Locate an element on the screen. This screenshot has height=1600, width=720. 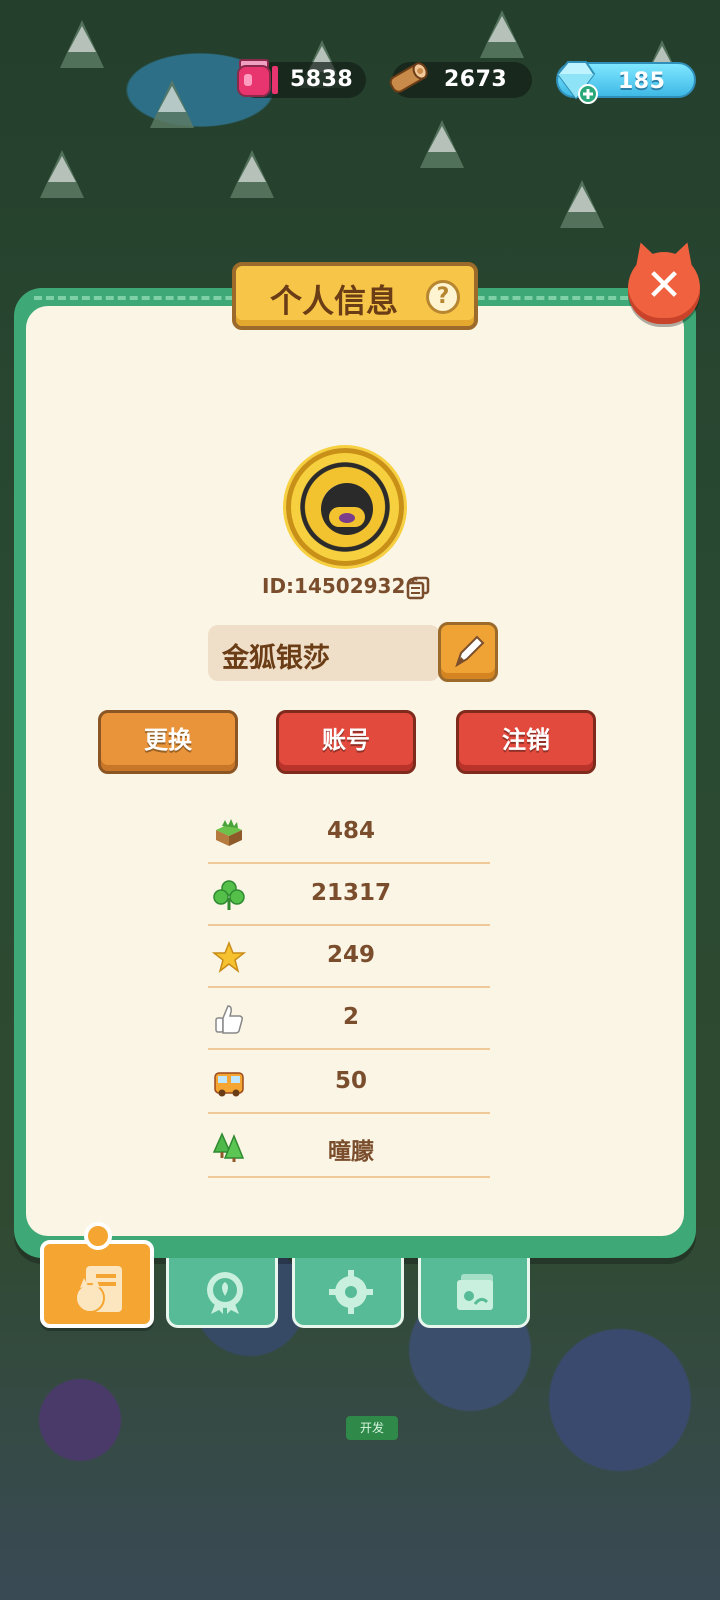
gem-count: 185 is located at coordinates (642, 81).